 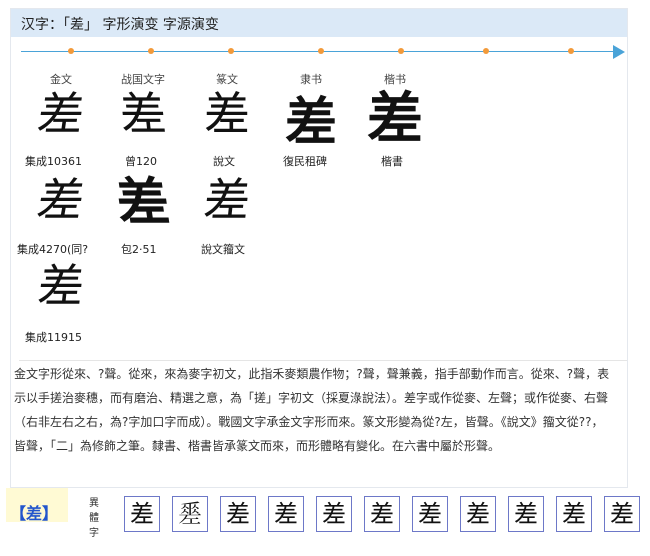 I want to click on glyph-caption: 楷書, so click(x=392, y=161).